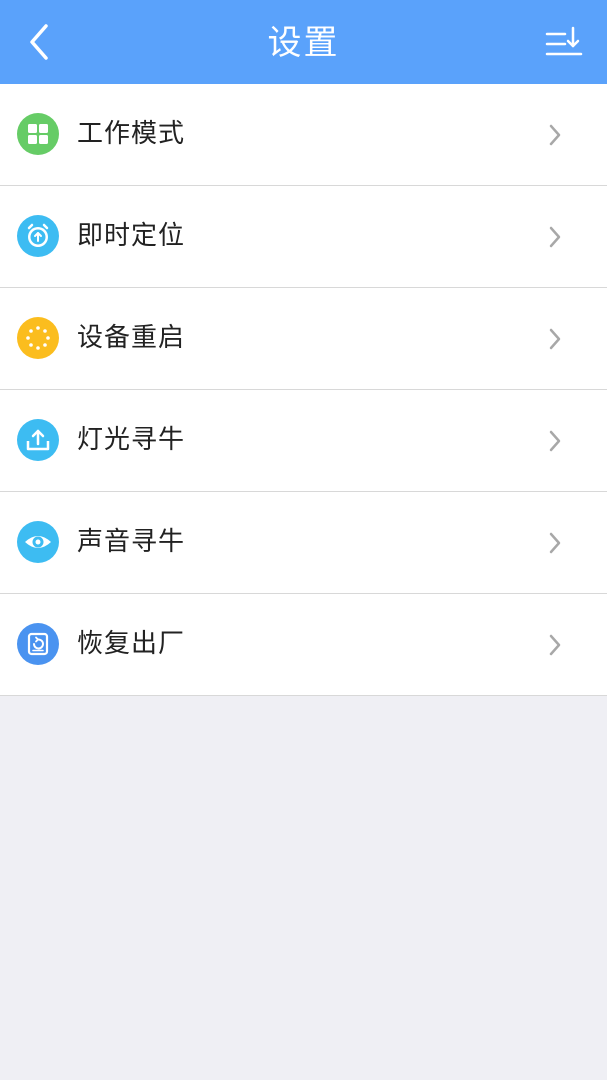 This screenshot has height=1080, width=607. I want to click on alarm-clock-icon, so click(38, 236).